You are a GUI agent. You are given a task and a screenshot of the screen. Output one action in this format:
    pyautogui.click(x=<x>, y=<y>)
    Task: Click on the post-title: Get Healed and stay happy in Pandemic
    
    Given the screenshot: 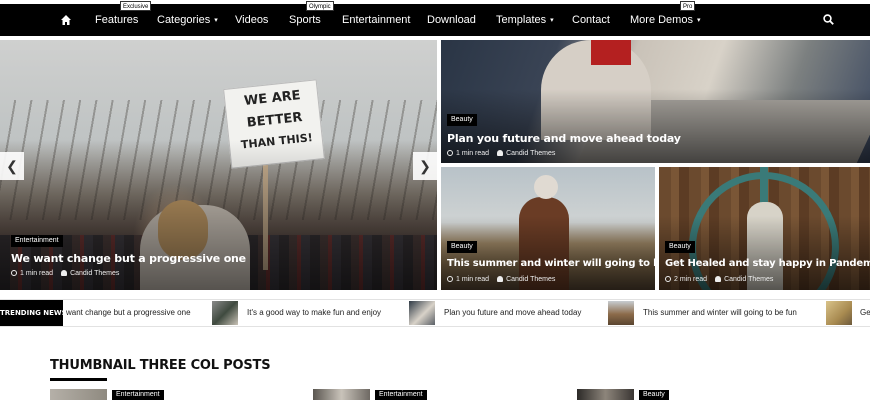 What is the action you would take?
    pyautogui.click(x=767, y=263)
    